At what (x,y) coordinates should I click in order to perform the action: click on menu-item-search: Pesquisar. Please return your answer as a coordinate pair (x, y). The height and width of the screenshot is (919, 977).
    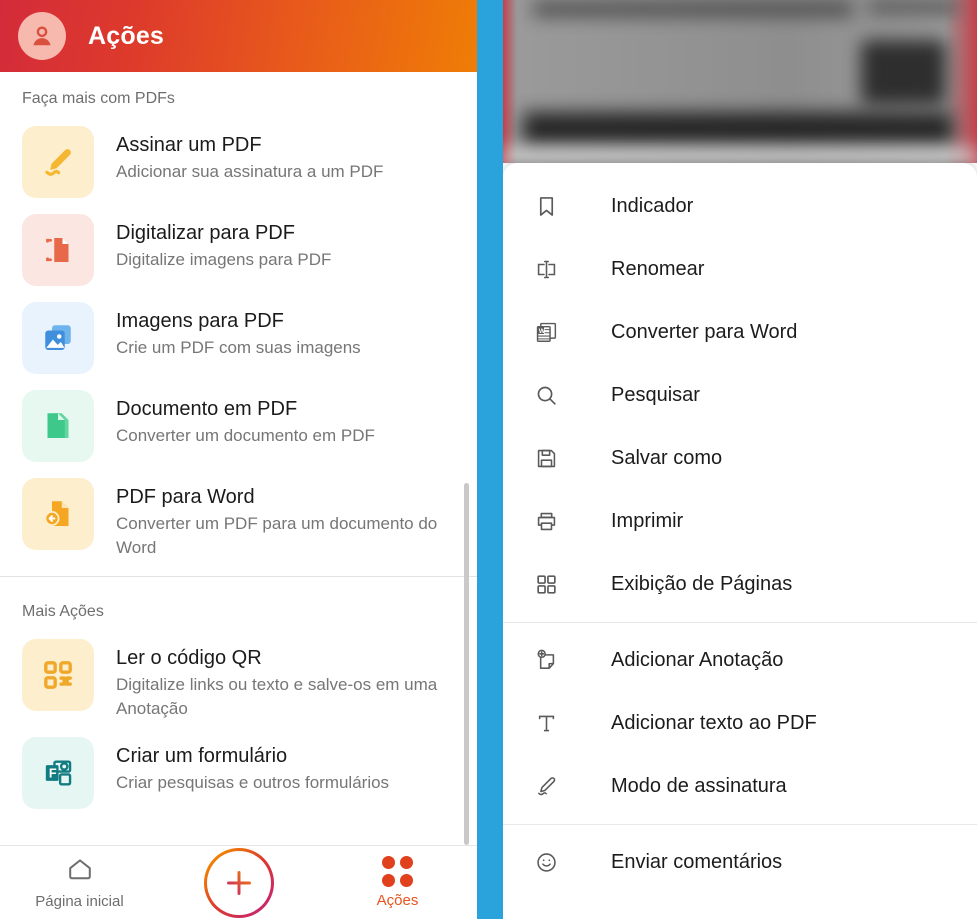
    Looking at the image, I should click on (740, 395).